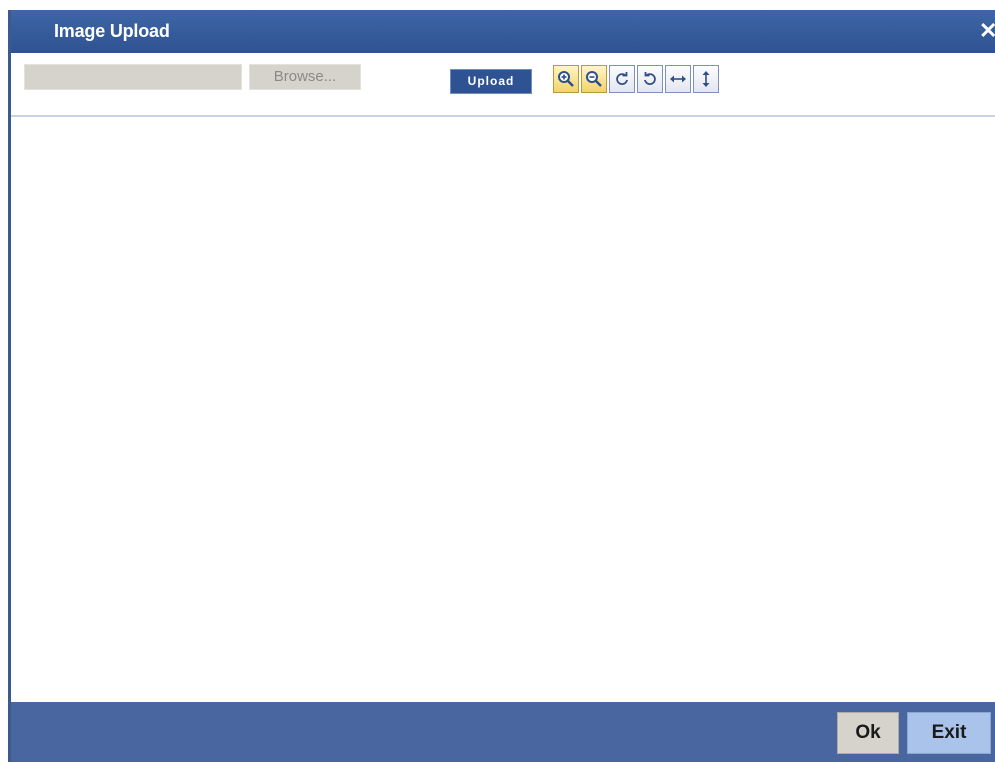 The image size is (995, 762). I want to click on ok-button: Ok, so click(868, 733).